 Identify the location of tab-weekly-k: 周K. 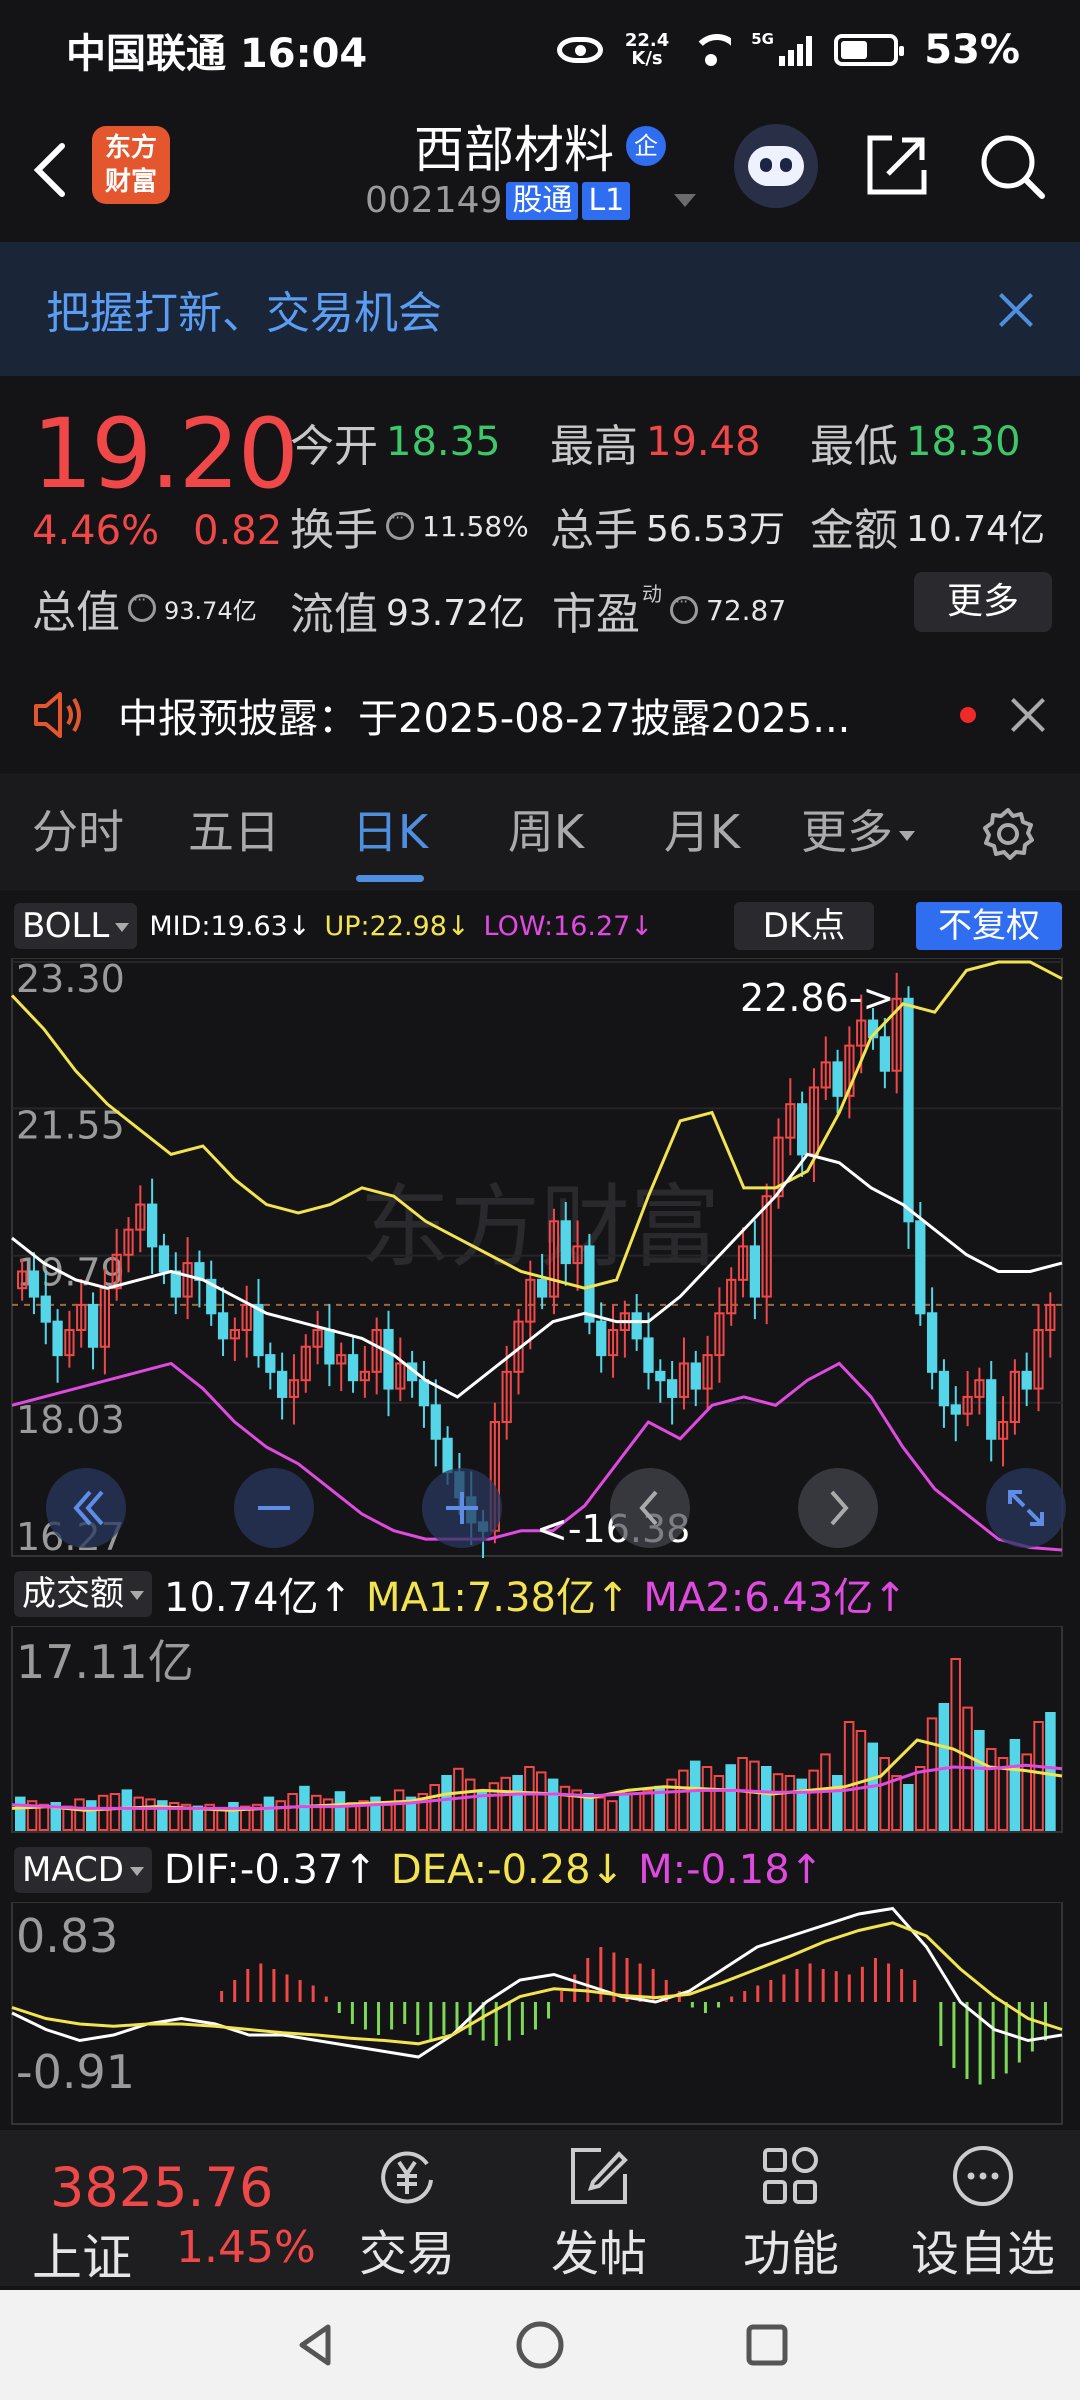
(546, 832).